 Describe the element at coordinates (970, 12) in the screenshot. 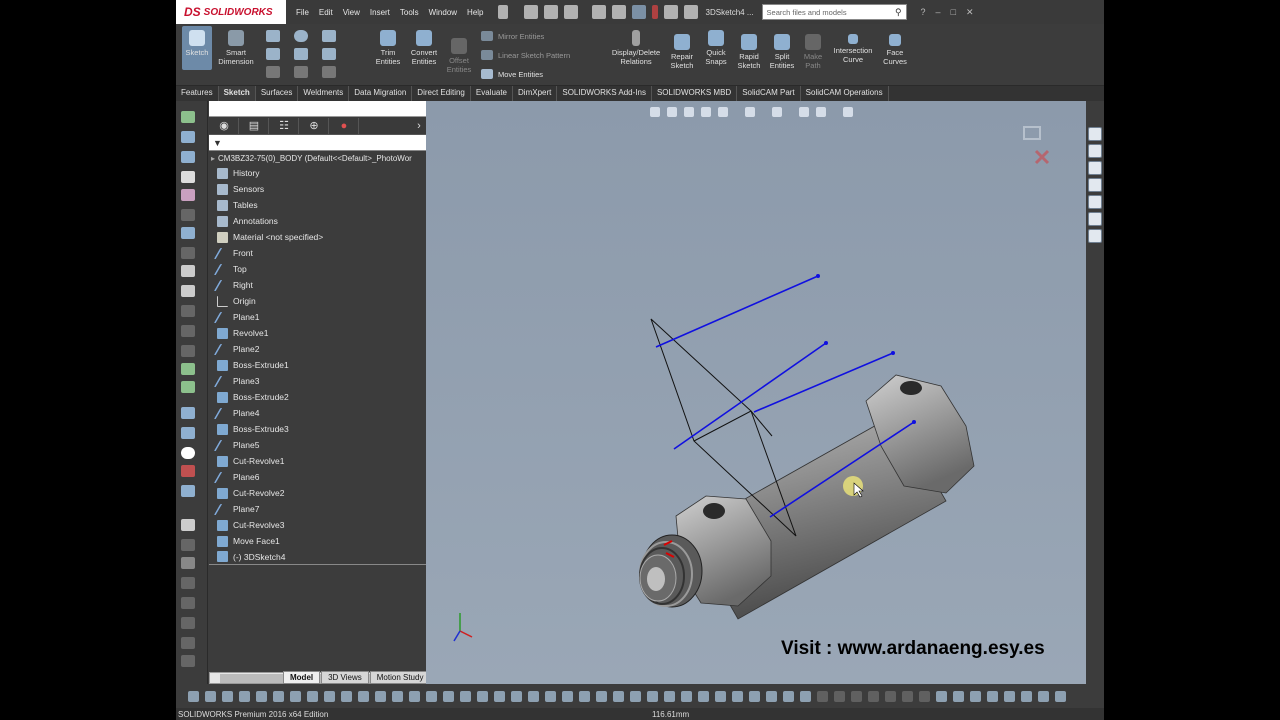

I see `close-button: ✕` at that location.